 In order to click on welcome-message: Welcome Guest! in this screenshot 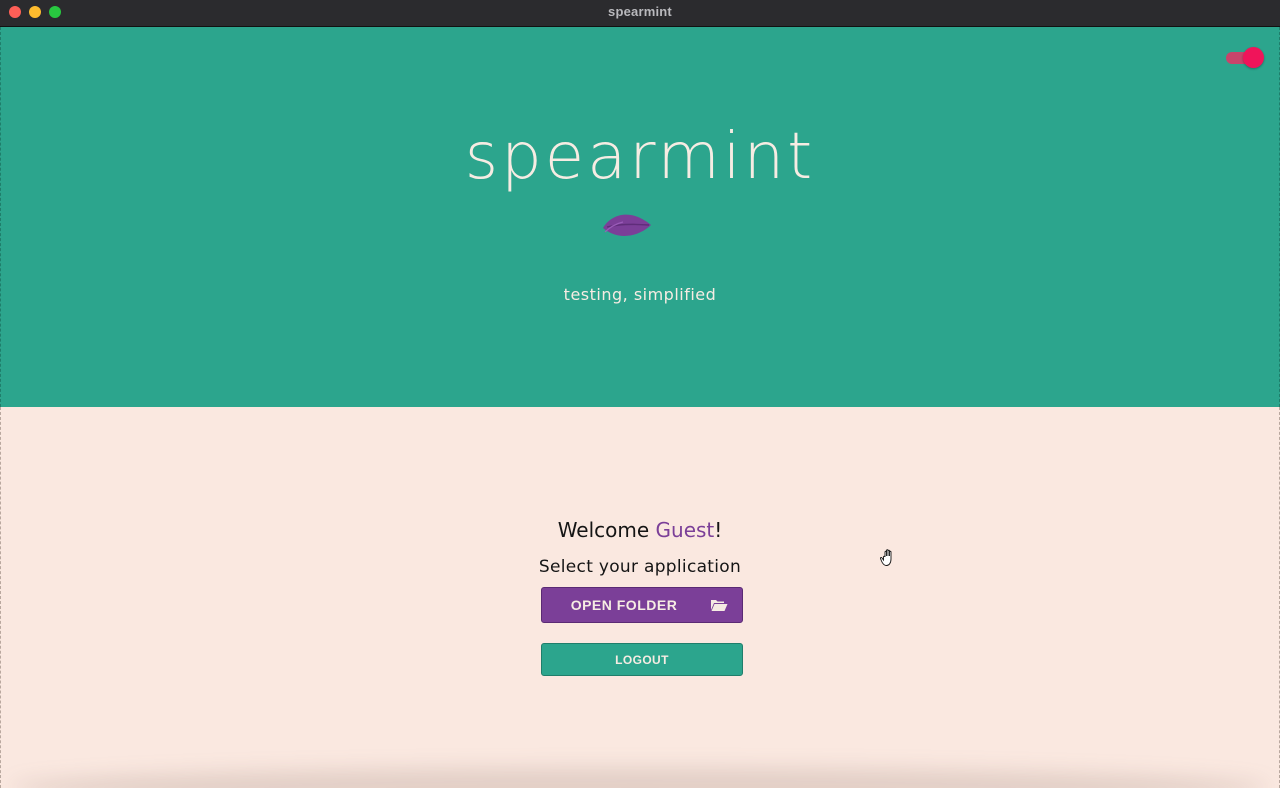, I will do `click(640, 530)`.